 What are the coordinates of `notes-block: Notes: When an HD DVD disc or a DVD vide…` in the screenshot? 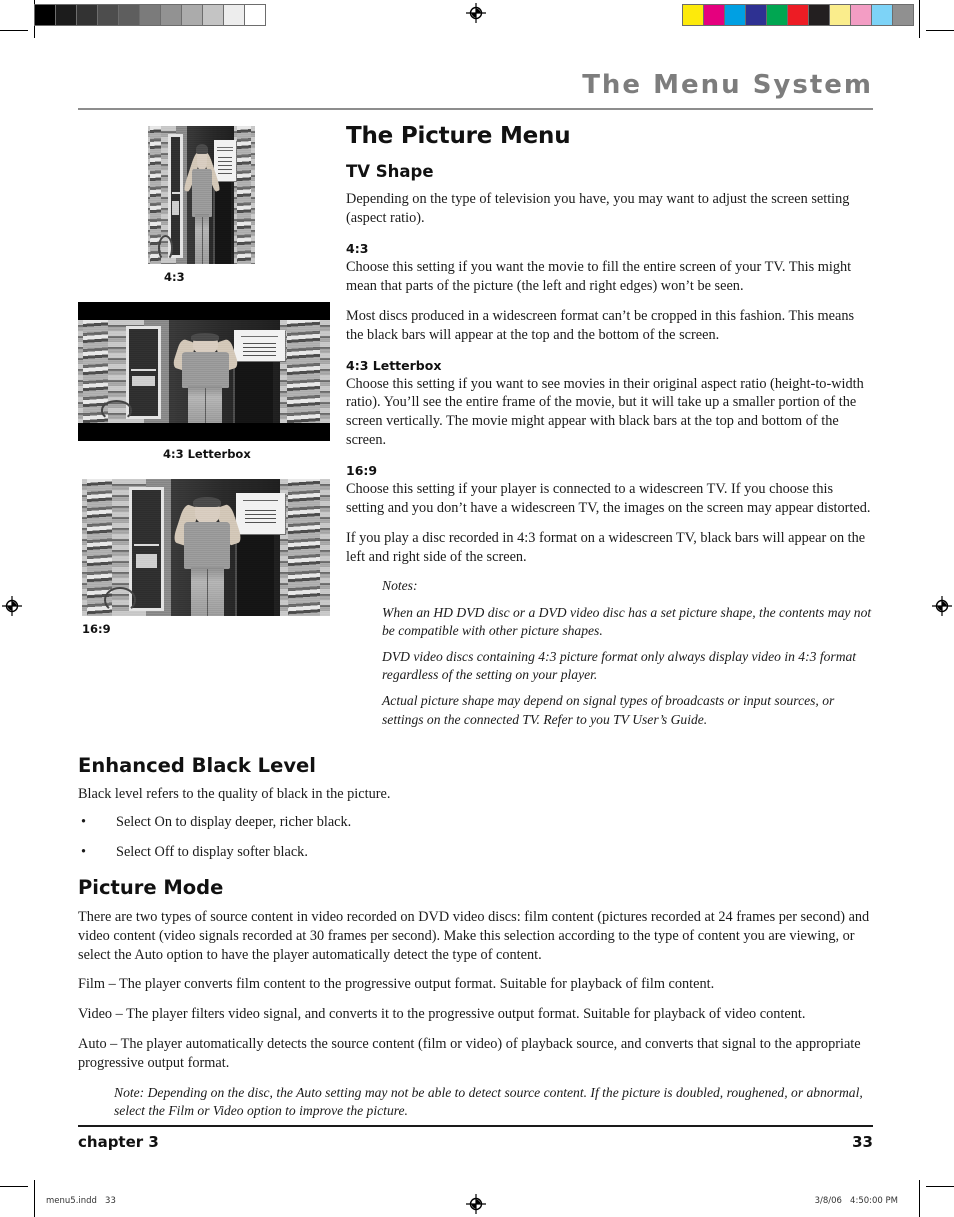 It's located at (627, 652).